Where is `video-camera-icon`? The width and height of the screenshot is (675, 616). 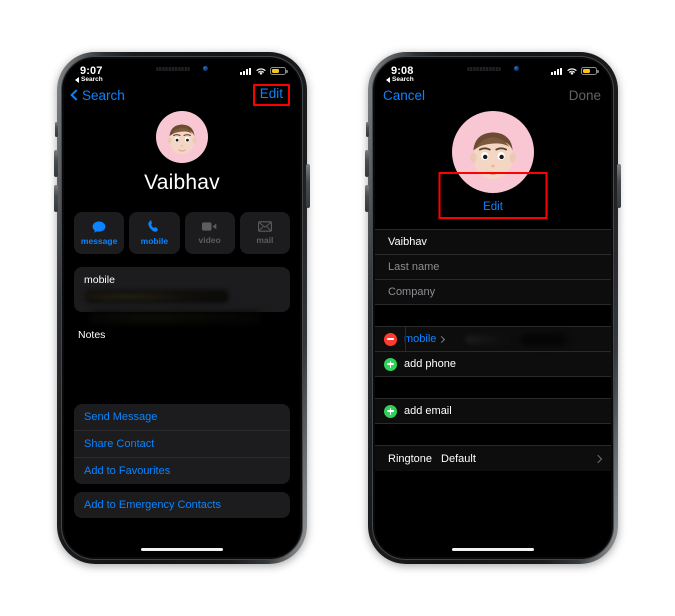
video-camera-icon is located at coordinates (209, 226).